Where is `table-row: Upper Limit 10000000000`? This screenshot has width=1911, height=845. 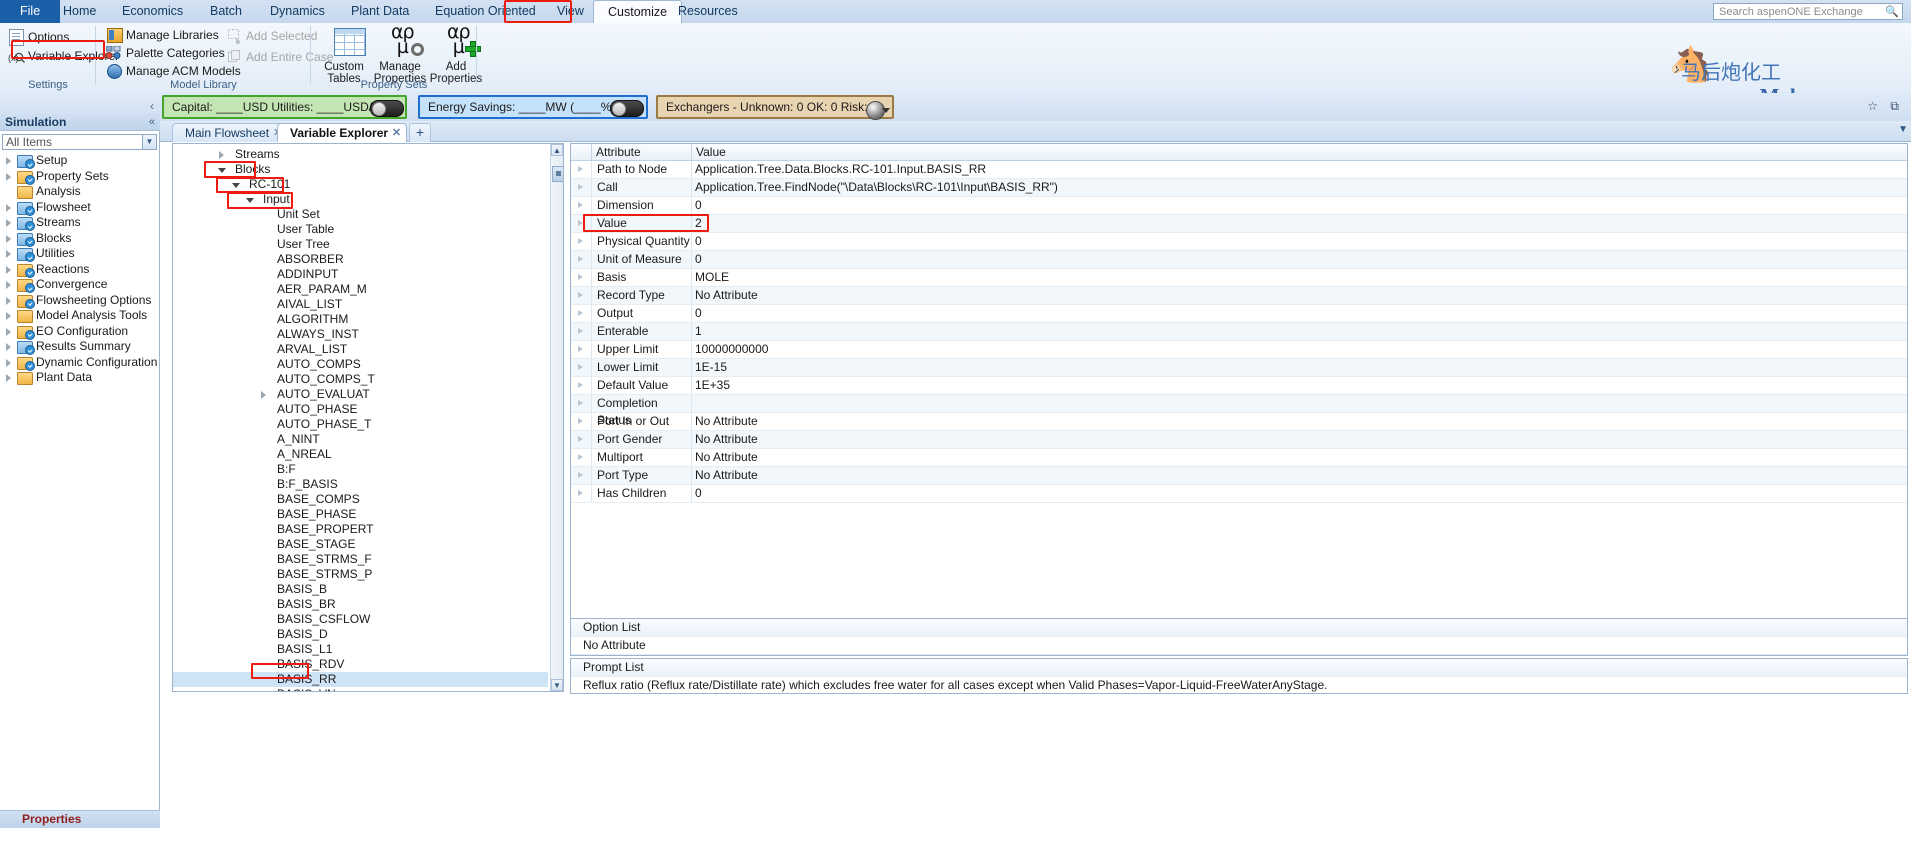 table-row: Upper Limit 10000000000 is located at coordinates (1239, 350).